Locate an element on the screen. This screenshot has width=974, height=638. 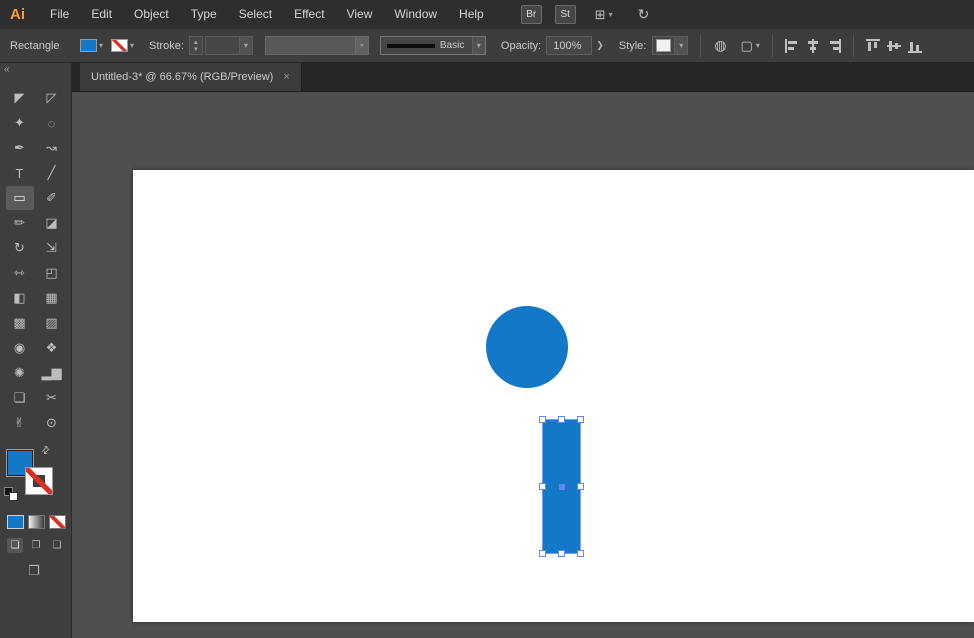
selection-handle-n is located at coordinates (561, 419).